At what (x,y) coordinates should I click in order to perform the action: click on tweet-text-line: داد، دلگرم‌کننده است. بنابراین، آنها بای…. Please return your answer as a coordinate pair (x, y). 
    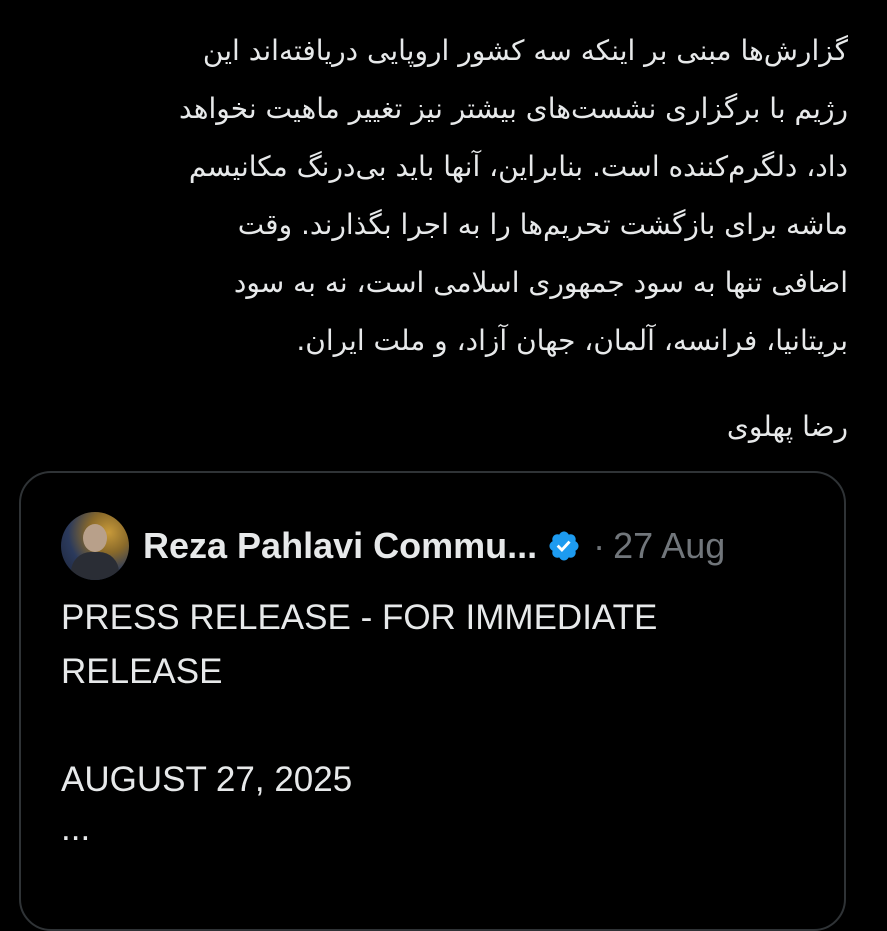
    Looking at the image, I should click on (518, 166).